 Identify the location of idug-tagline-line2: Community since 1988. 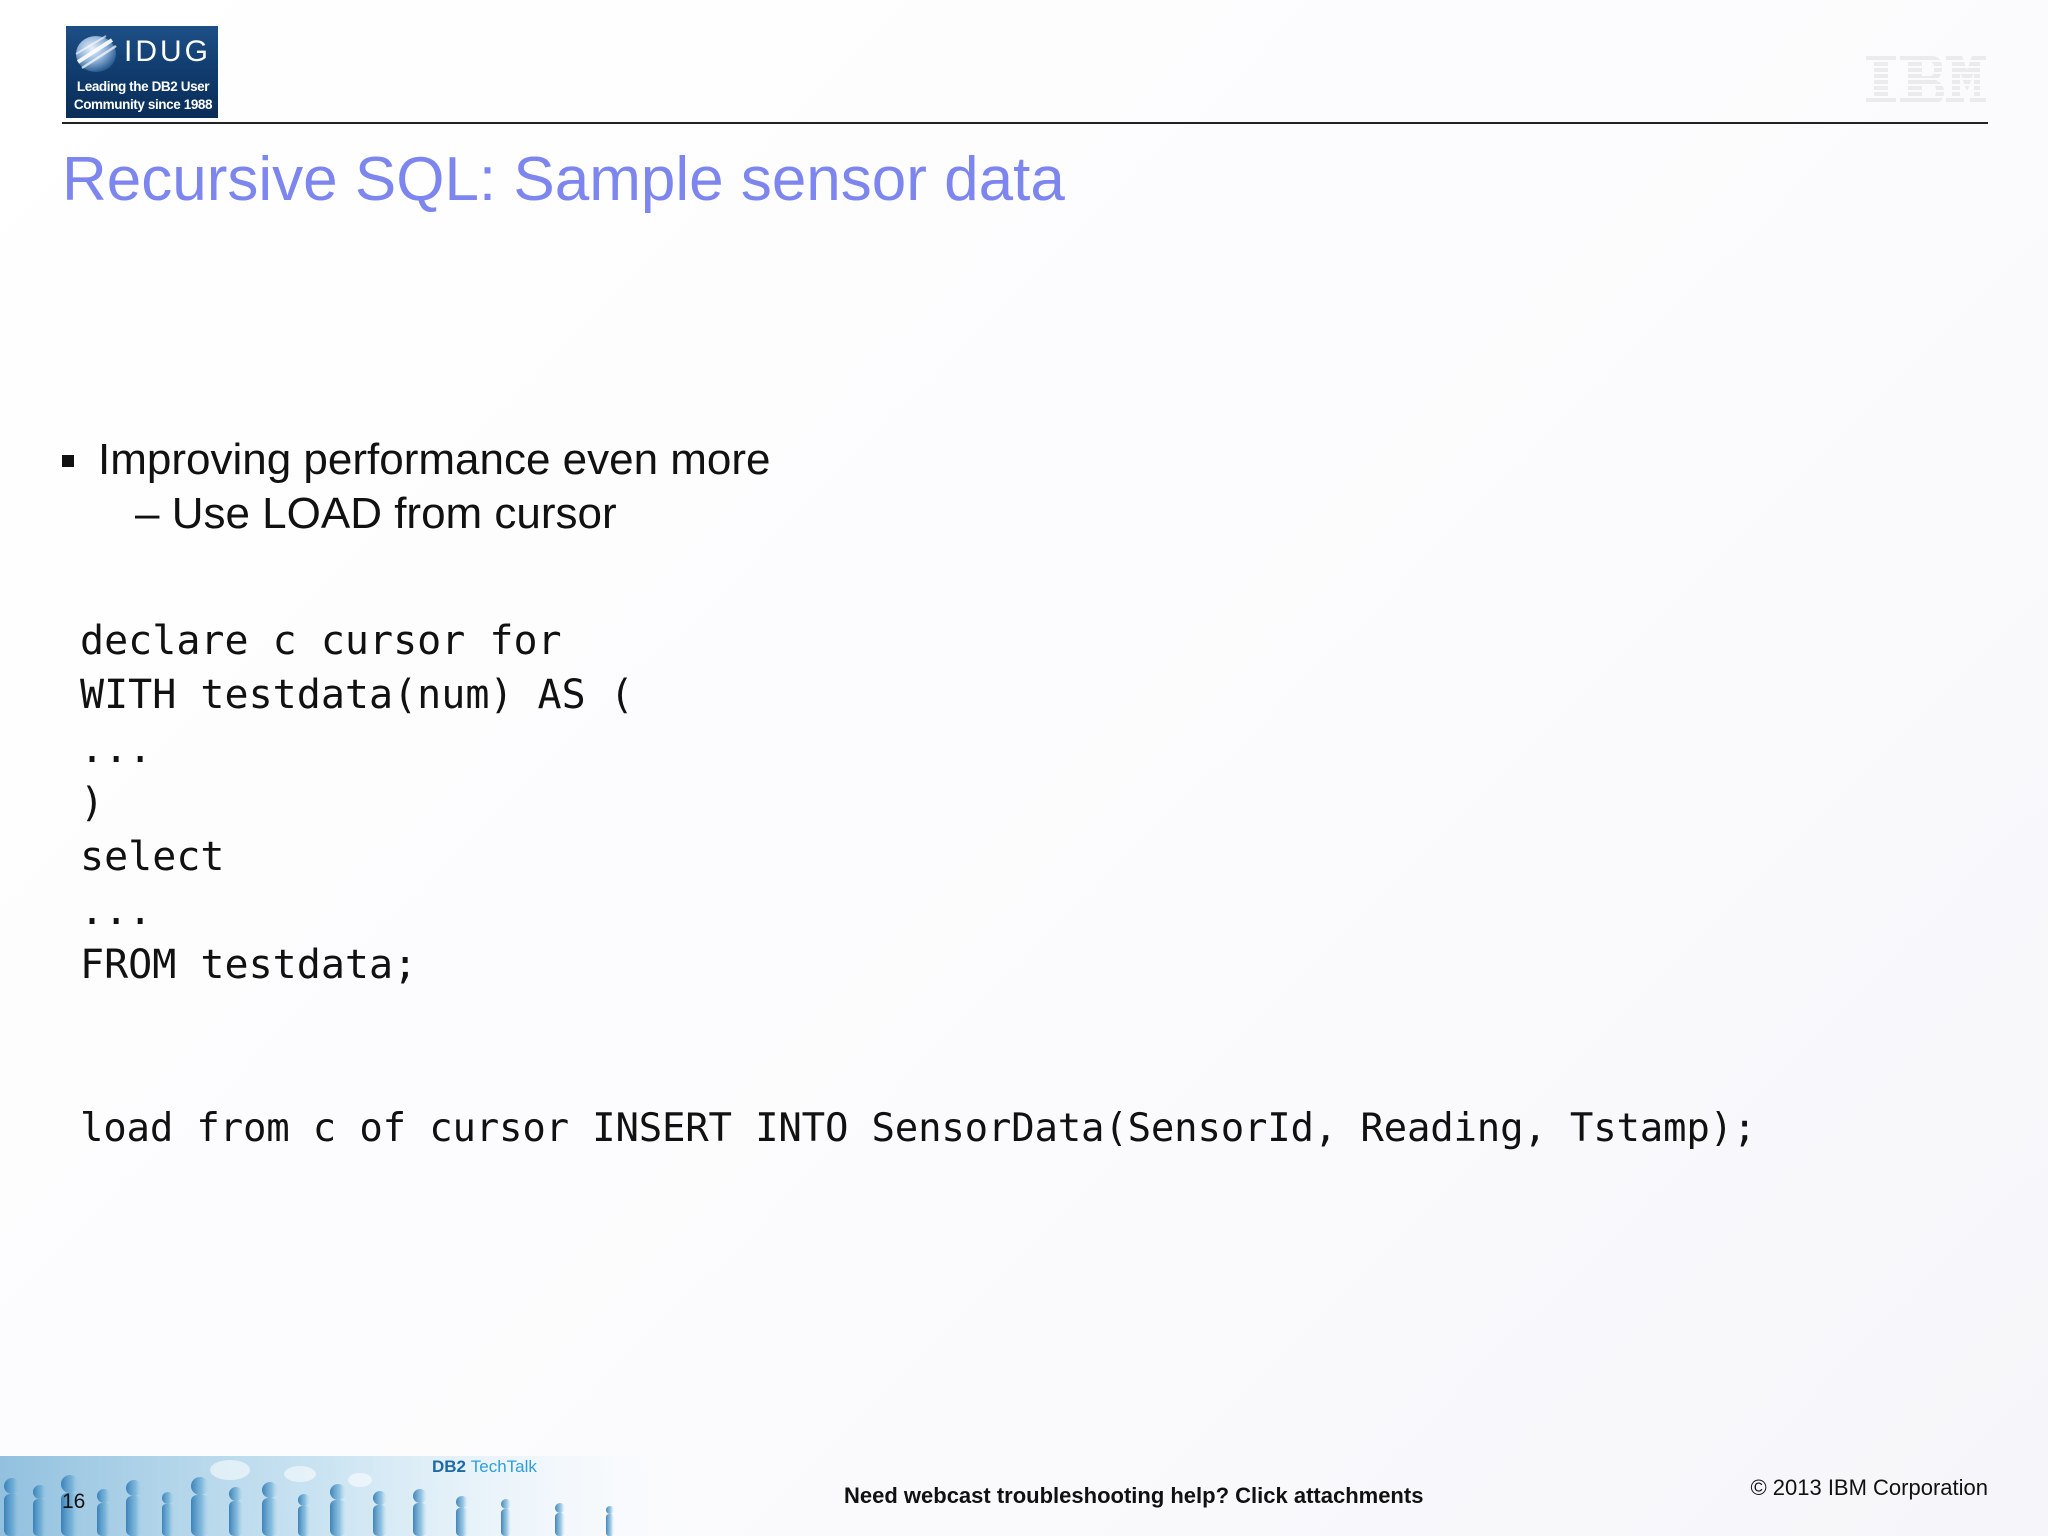
(143, 104).